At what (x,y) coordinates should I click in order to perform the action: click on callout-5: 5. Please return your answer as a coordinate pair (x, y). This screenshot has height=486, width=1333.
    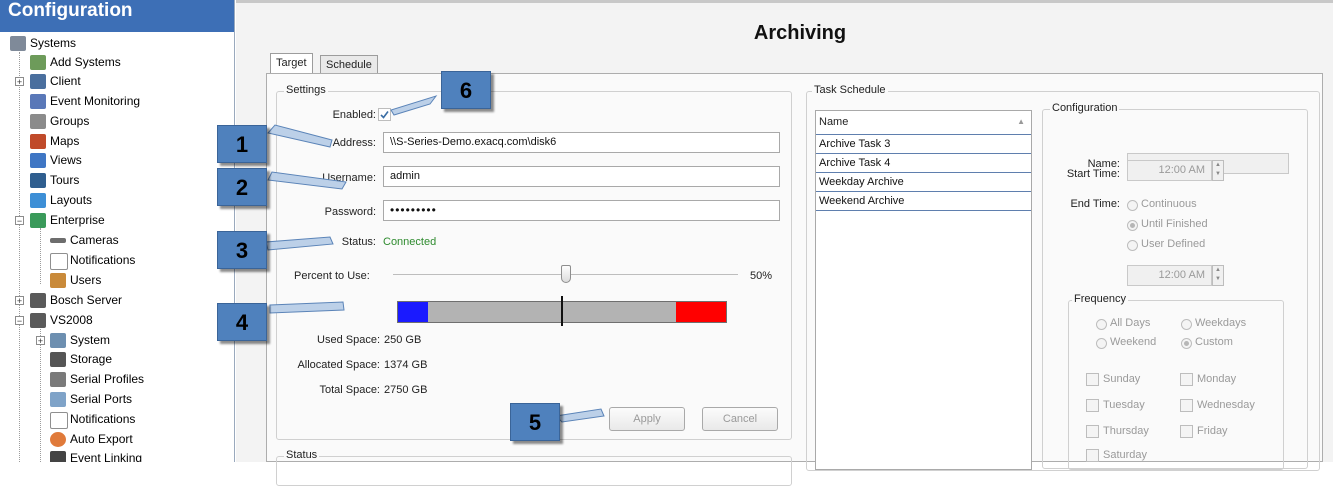
    Looking at the image, I should click on (535, 422).